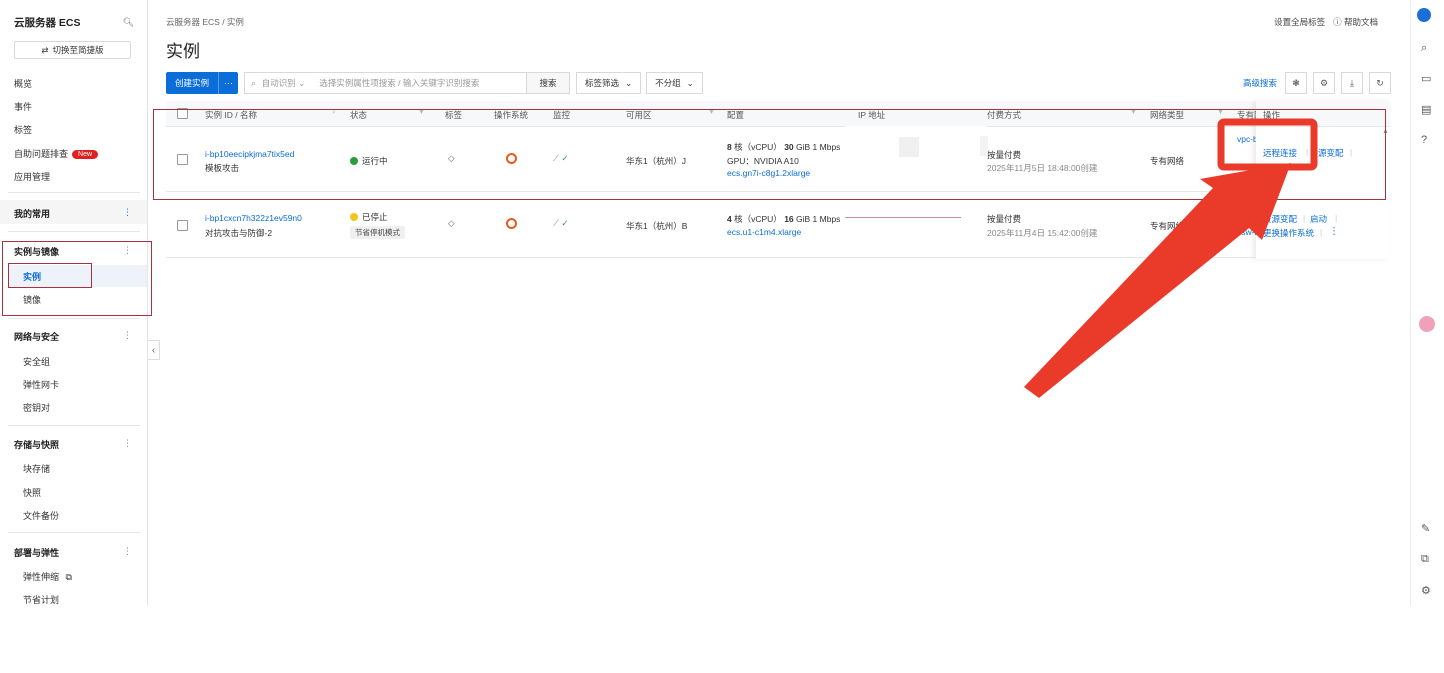 The width and height of the screenshot is (1444, 673). I want to click on console-icon: ▭, so click(1426, 78).